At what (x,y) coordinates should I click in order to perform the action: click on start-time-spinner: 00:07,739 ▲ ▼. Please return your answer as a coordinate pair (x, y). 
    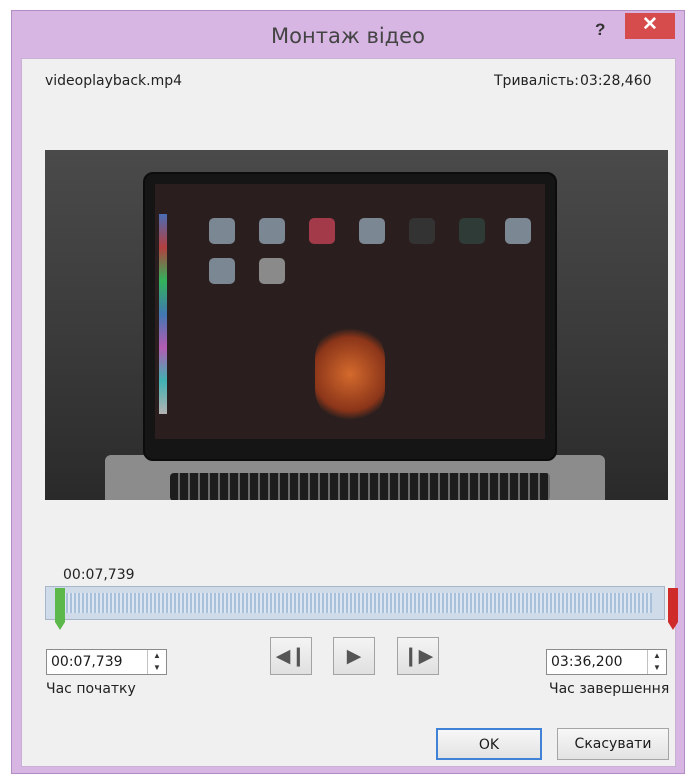
    Looking at the image, I should click on (106, 662).